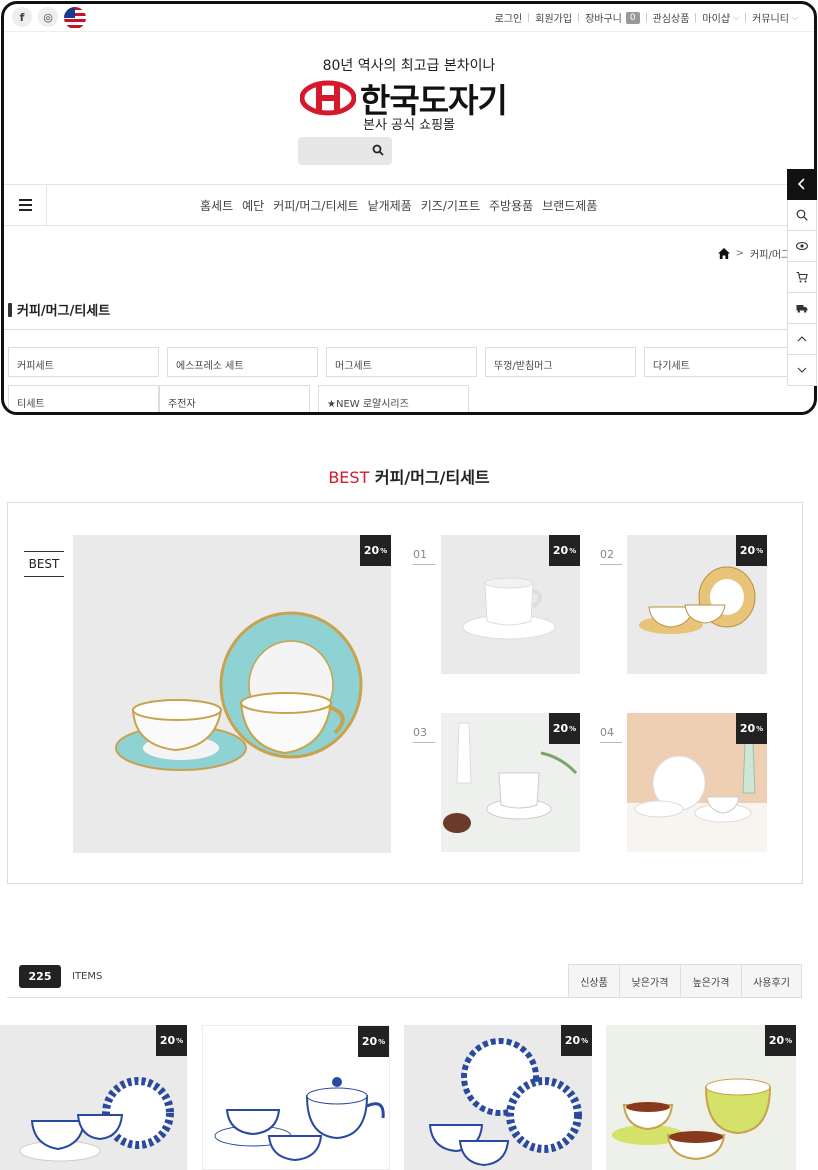  I want to click on cart-icon, so click(802, 277).